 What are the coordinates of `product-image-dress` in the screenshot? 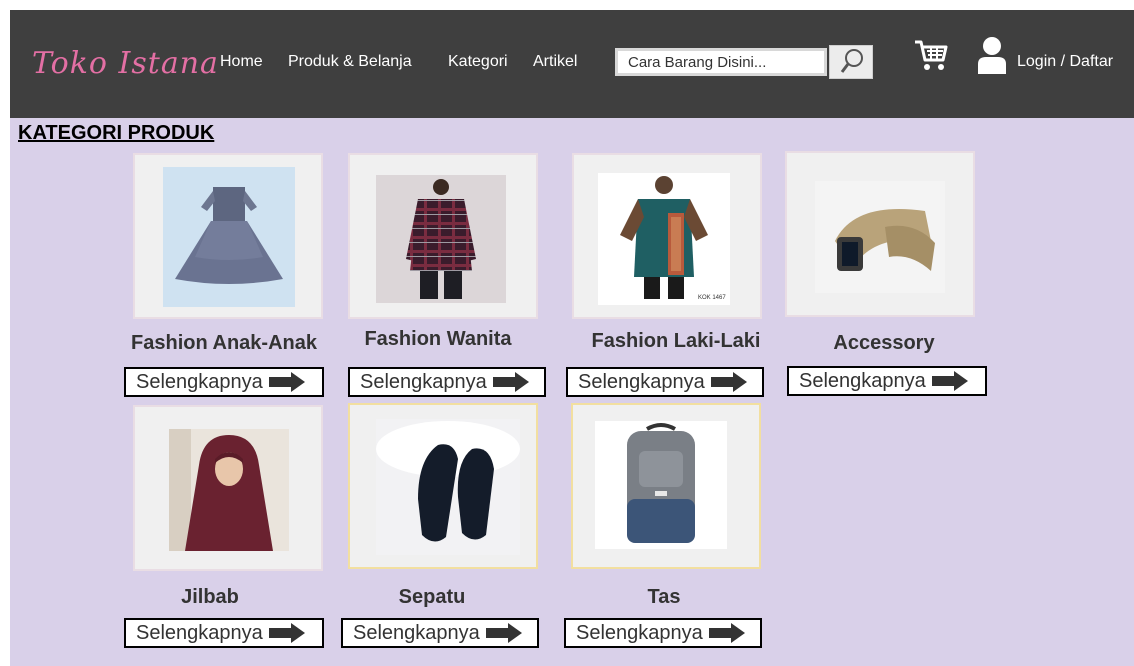 It's located at (229, 237).